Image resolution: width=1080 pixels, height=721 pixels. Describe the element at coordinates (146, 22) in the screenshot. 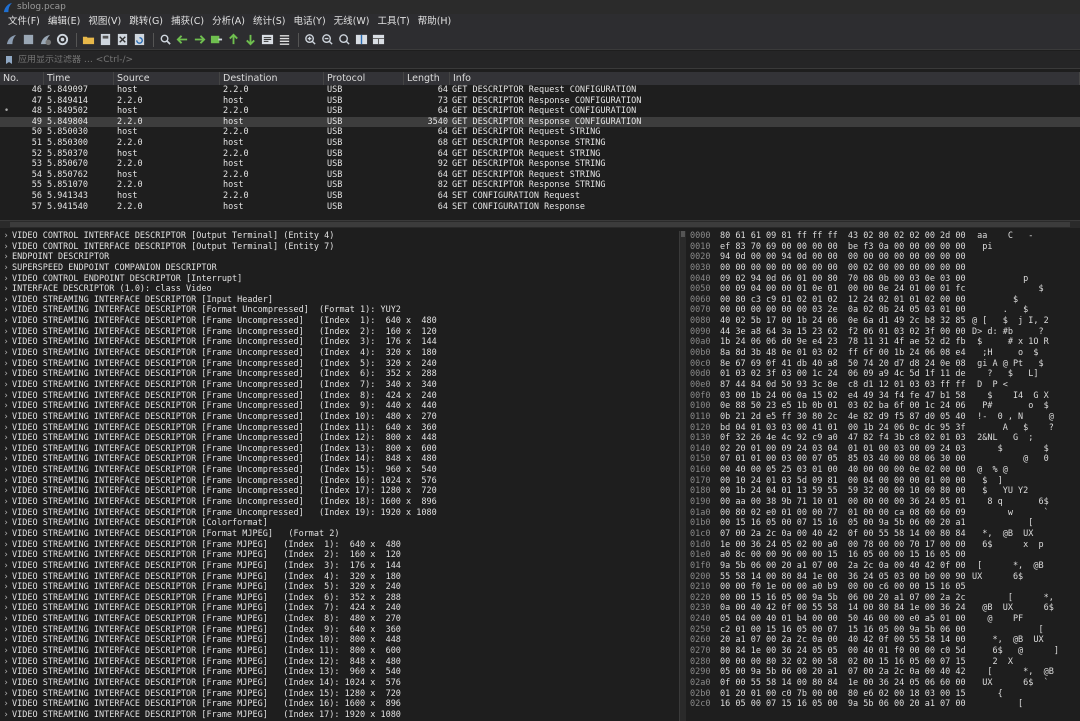

I see `menu-item: 跳转(G)` at that location.